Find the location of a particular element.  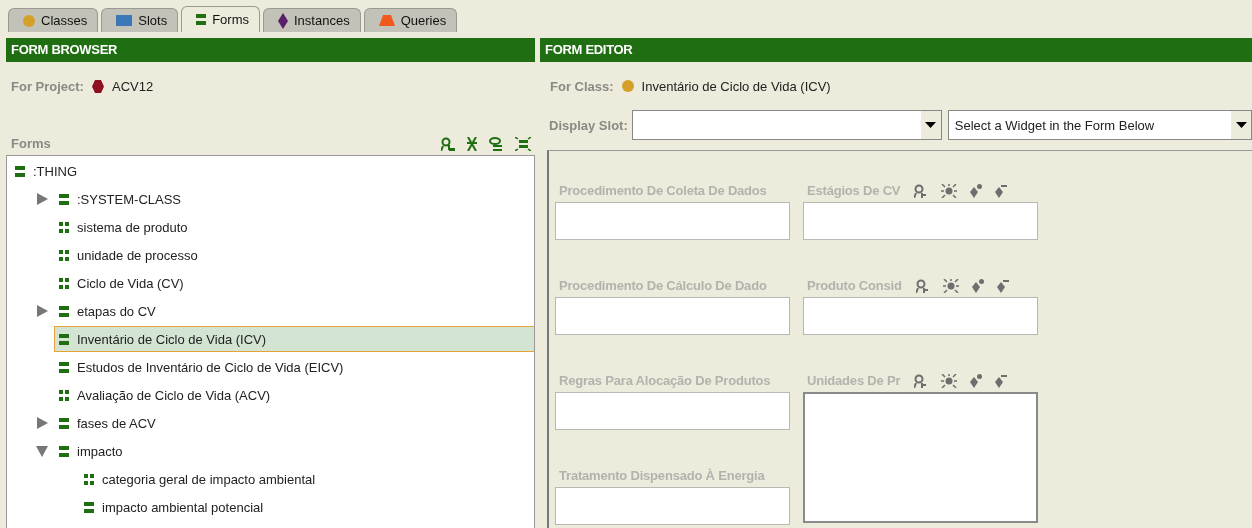

tree-item: fases de ACV is located at coordinates (294, 423).